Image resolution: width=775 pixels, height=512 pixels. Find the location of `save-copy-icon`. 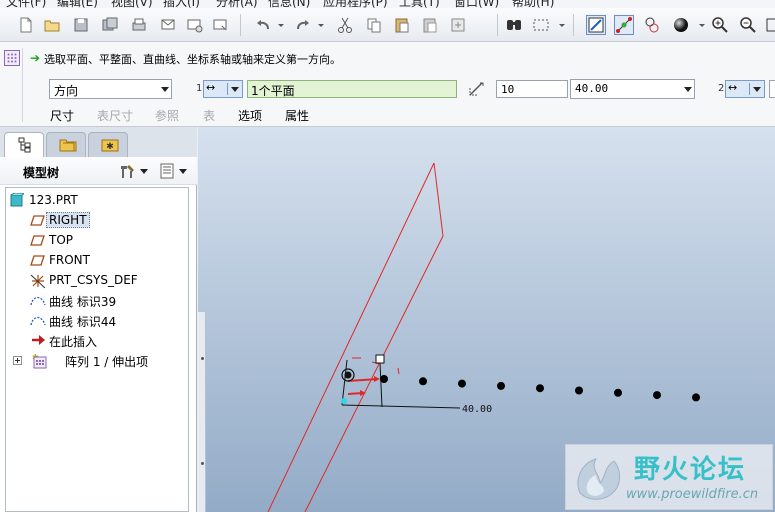

save-copy-icon is located at coordinates (110, 25).